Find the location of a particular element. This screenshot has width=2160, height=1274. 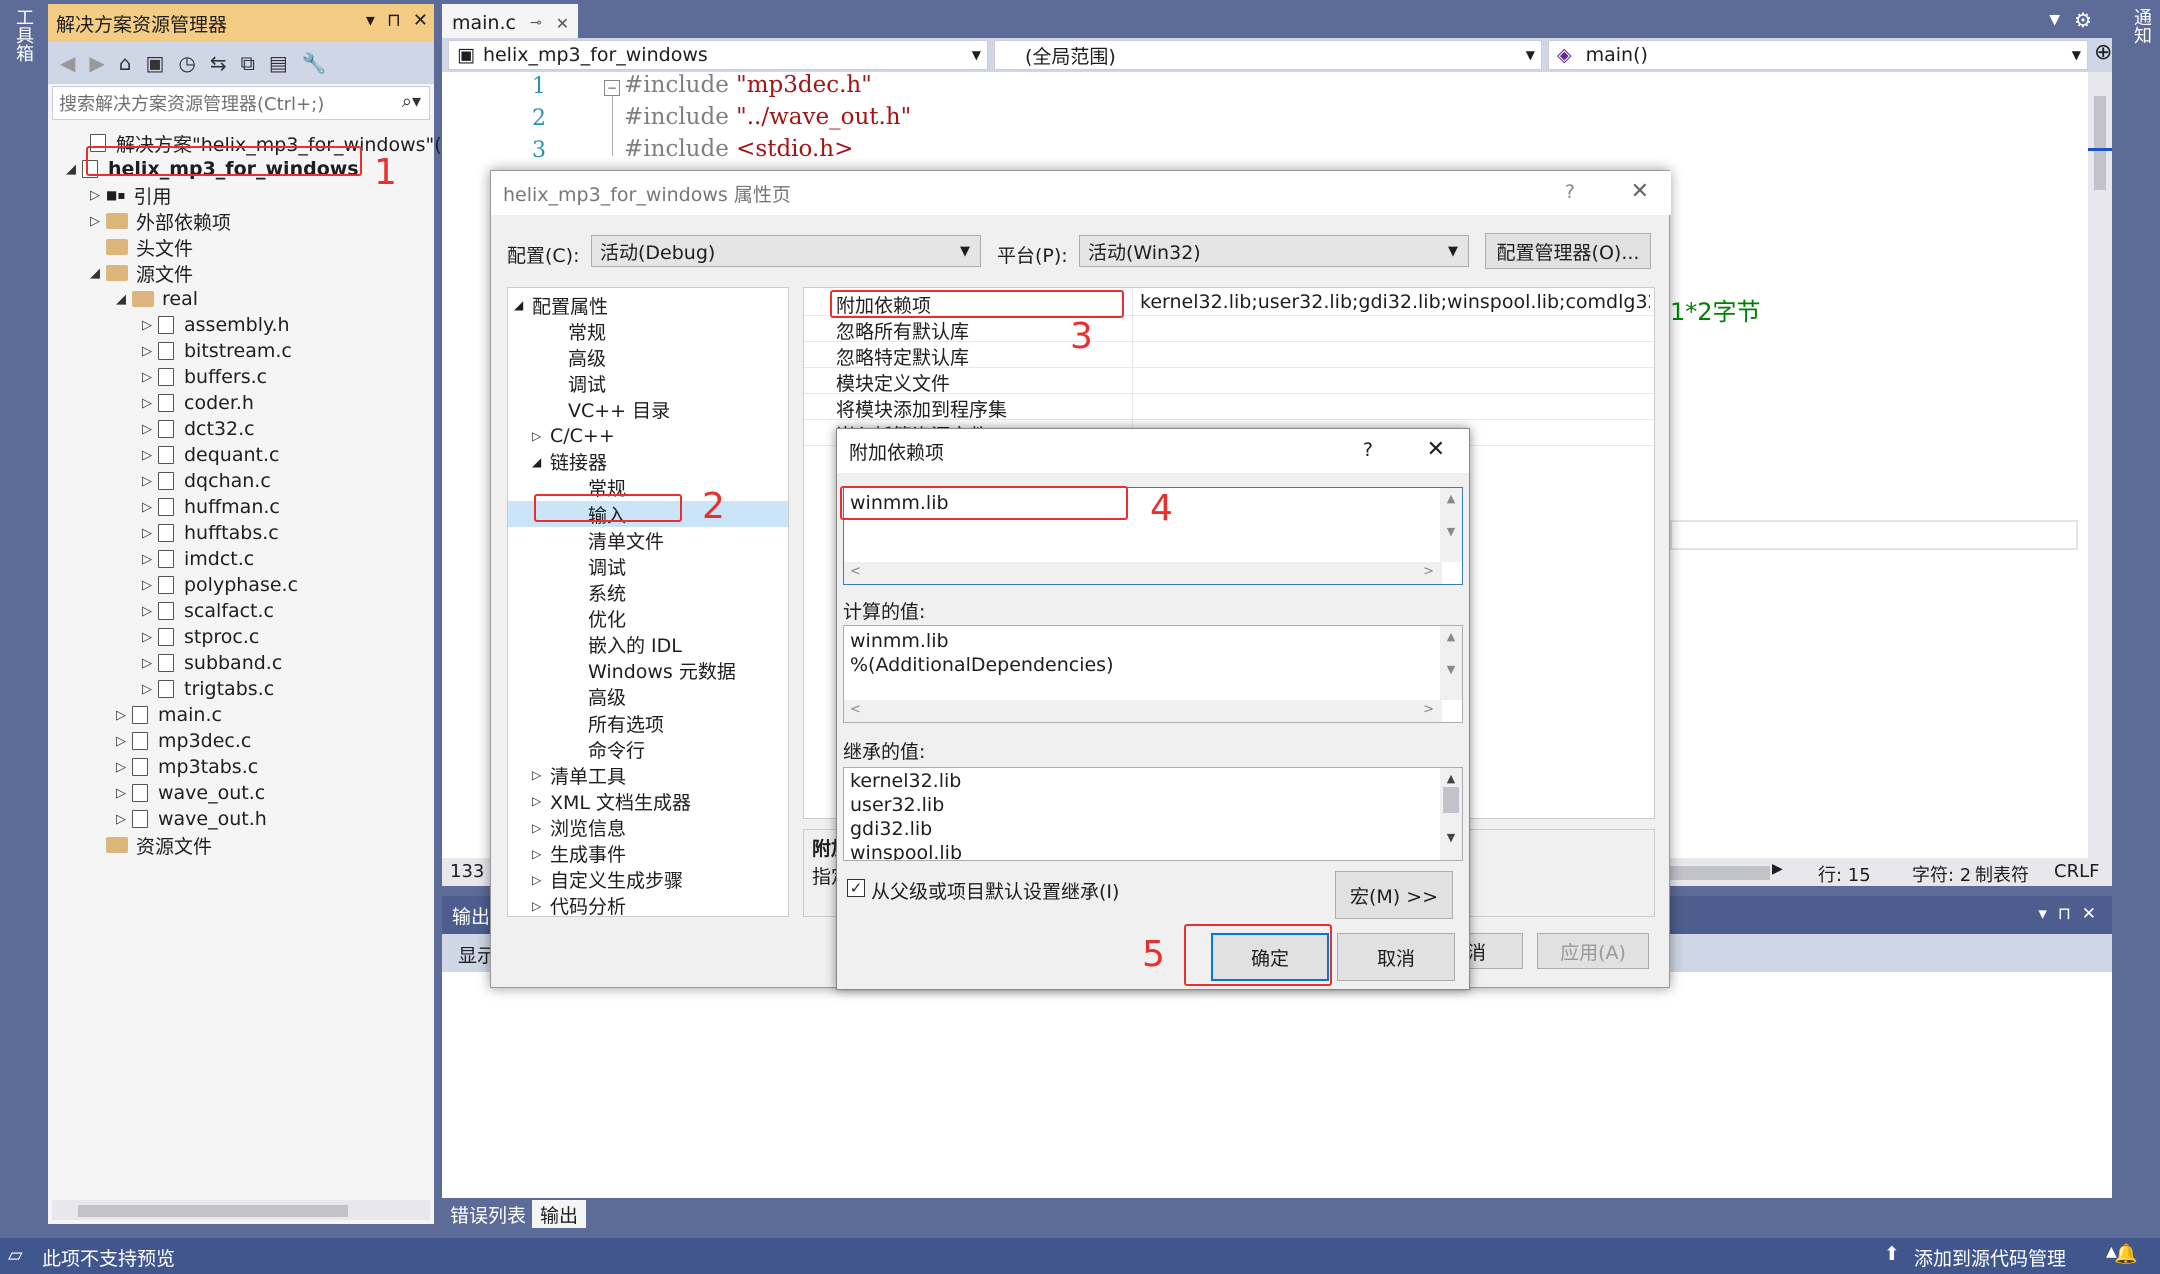

properties-icon: 🔧 is located at coordinates (314, 63).